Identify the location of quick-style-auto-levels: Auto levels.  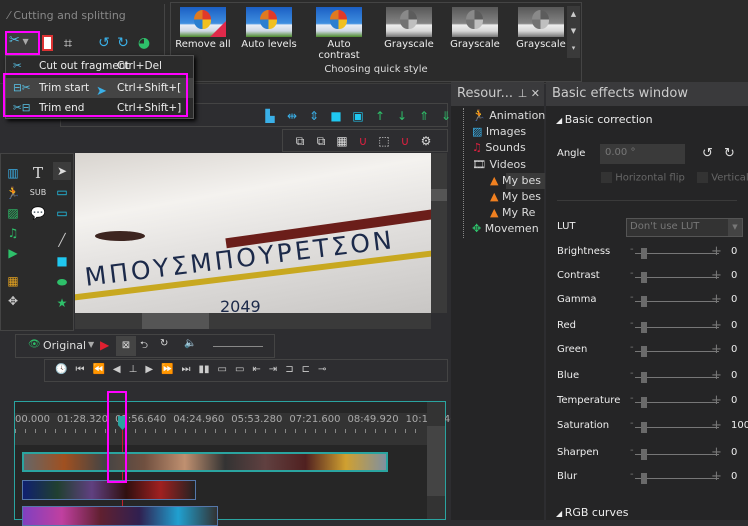
(269, 34).